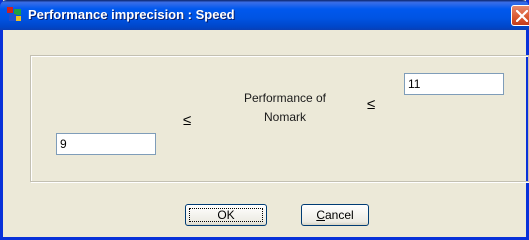  Describe the element at coordinates (264, 15) in the screenshot. I see `title-bar: Performance imprecision : Speed` at that location.